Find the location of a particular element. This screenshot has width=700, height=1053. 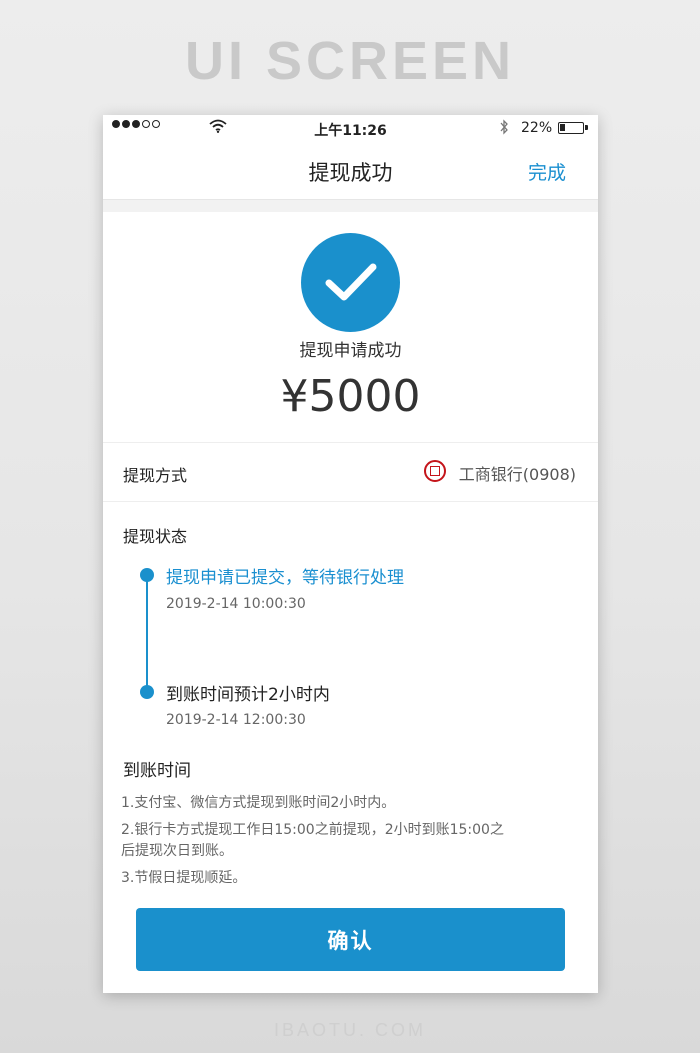

bank-icon-square is located at coordinates (435, 471).